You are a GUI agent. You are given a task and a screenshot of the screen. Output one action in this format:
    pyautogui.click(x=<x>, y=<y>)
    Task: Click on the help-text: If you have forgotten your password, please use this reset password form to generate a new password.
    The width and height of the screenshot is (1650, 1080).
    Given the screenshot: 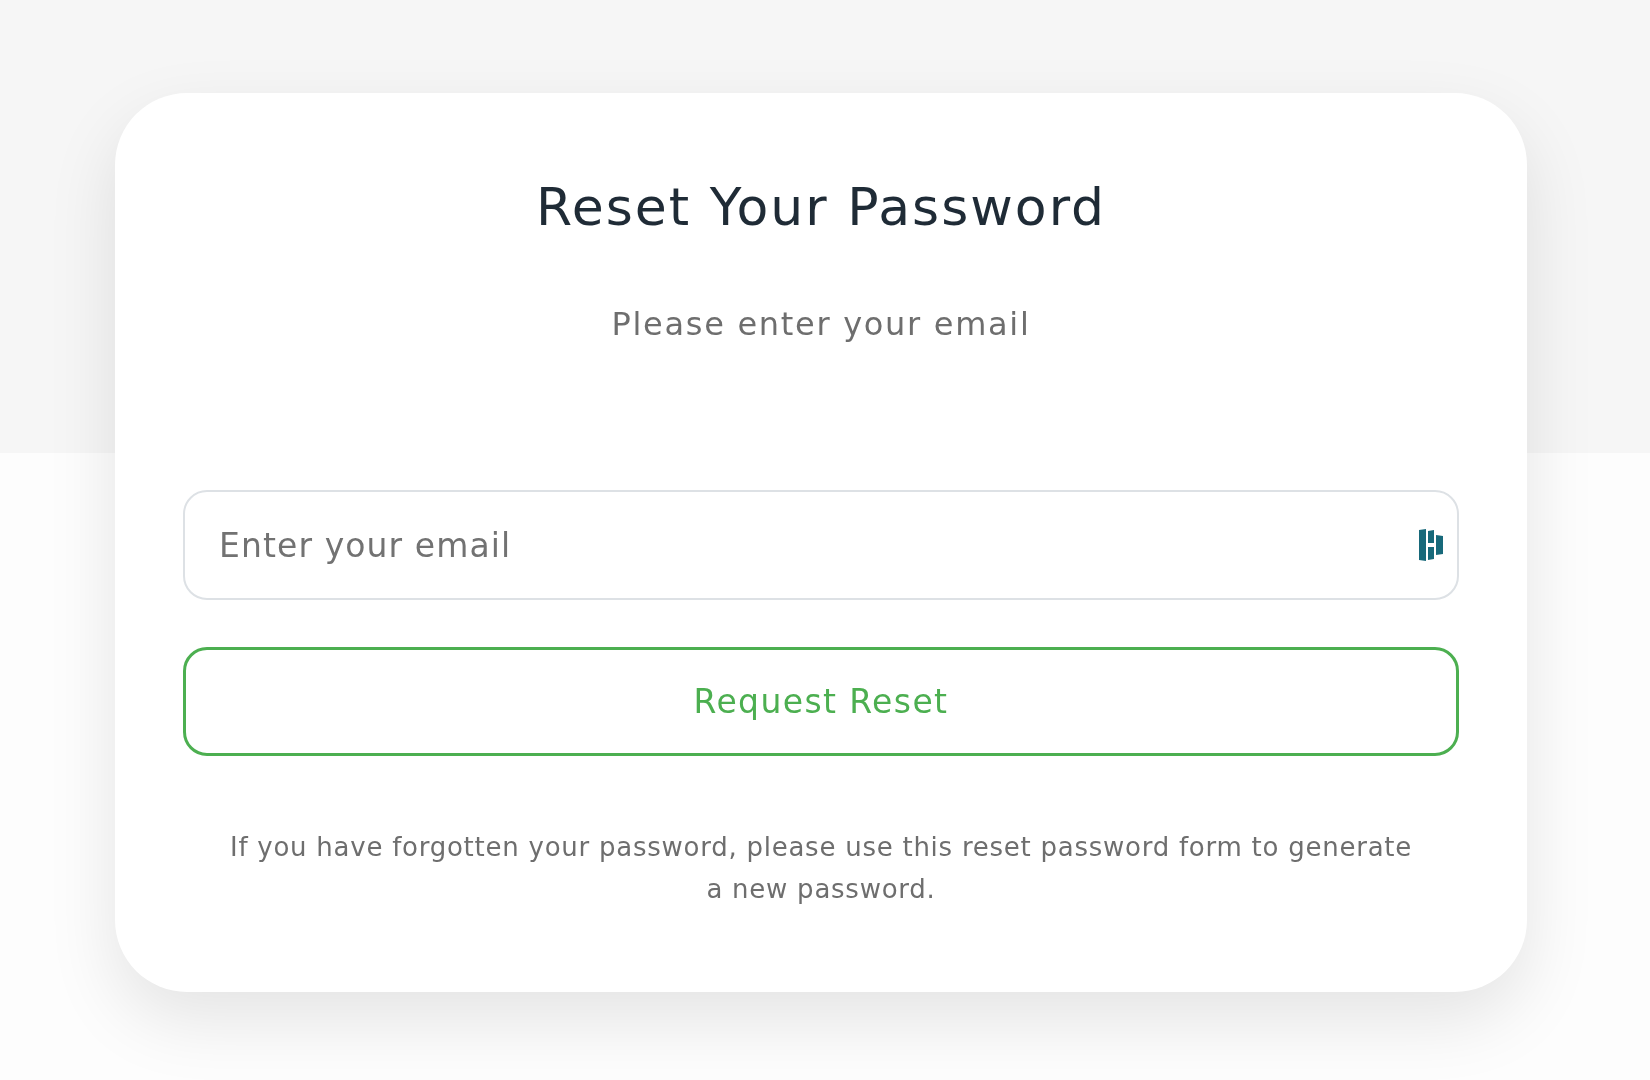 What is the action you would take?
    pyautogui.click(x=821, y=868)
    